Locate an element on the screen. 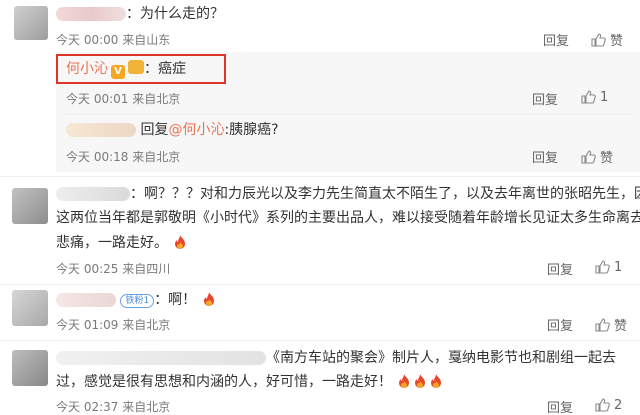  comment-text: ：为什么走的？ is located at coordinates (175, 14).